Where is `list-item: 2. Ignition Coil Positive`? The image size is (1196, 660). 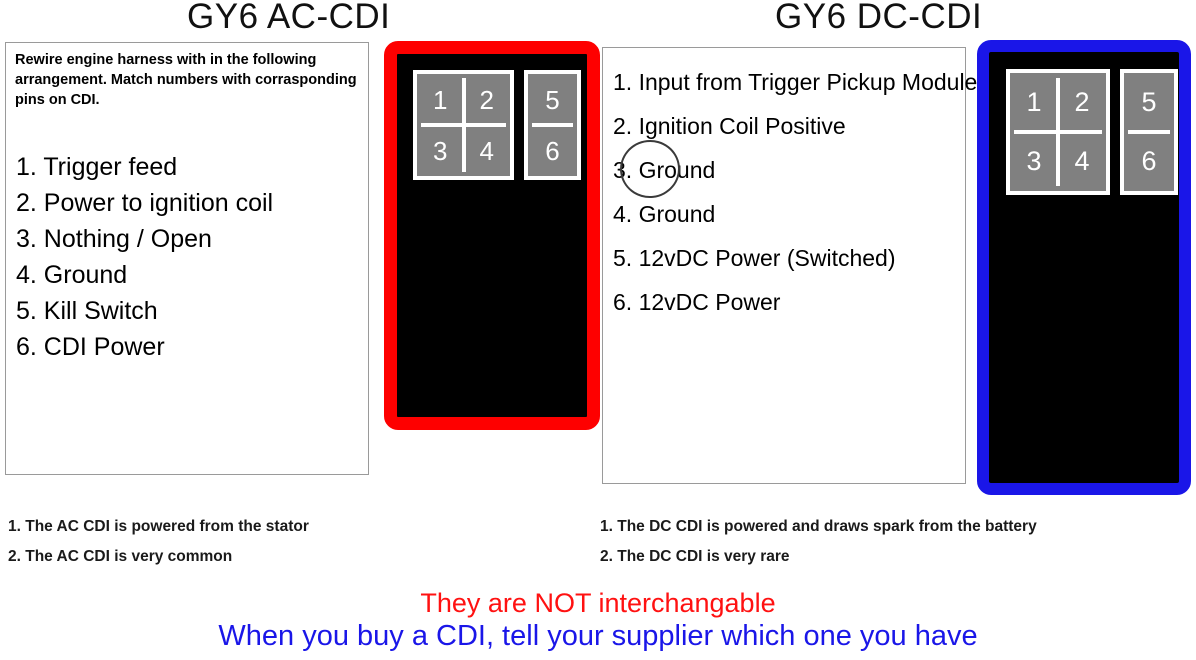
list-item: 2. Ignition Coil Positive is located at coordinates (729, 126).